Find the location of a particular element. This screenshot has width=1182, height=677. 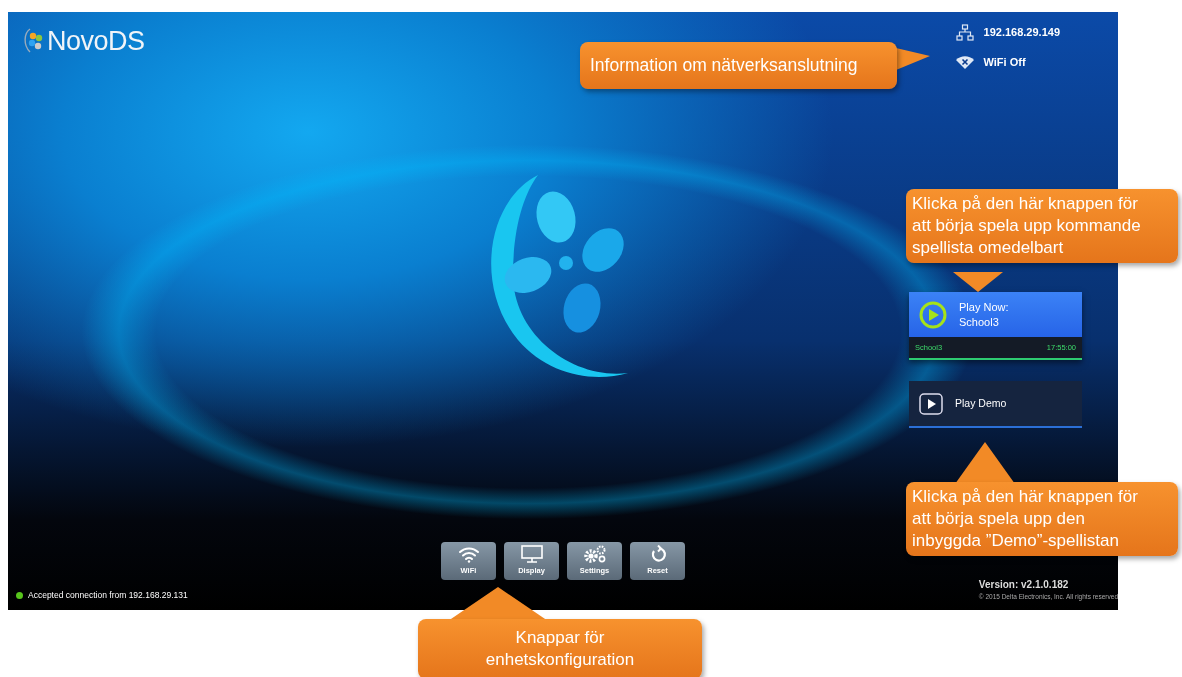

gears-icon is located at coordinates (594, 554).